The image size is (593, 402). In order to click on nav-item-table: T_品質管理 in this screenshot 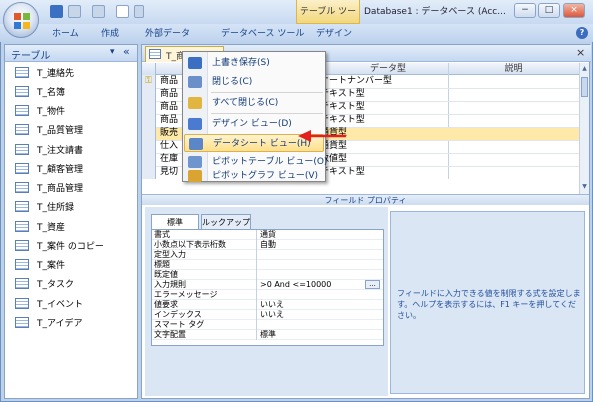, I will do `click(49, 131)`.